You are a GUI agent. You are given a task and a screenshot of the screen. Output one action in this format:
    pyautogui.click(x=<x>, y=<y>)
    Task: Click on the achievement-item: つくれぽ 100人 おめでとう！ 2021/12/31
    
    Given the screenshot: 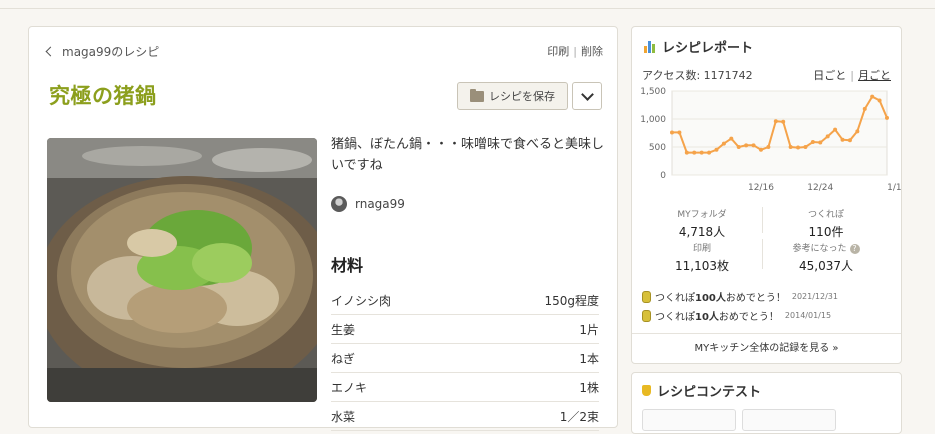 What is the action you would take?
    pyautogui.click(x=740, y=296)
    